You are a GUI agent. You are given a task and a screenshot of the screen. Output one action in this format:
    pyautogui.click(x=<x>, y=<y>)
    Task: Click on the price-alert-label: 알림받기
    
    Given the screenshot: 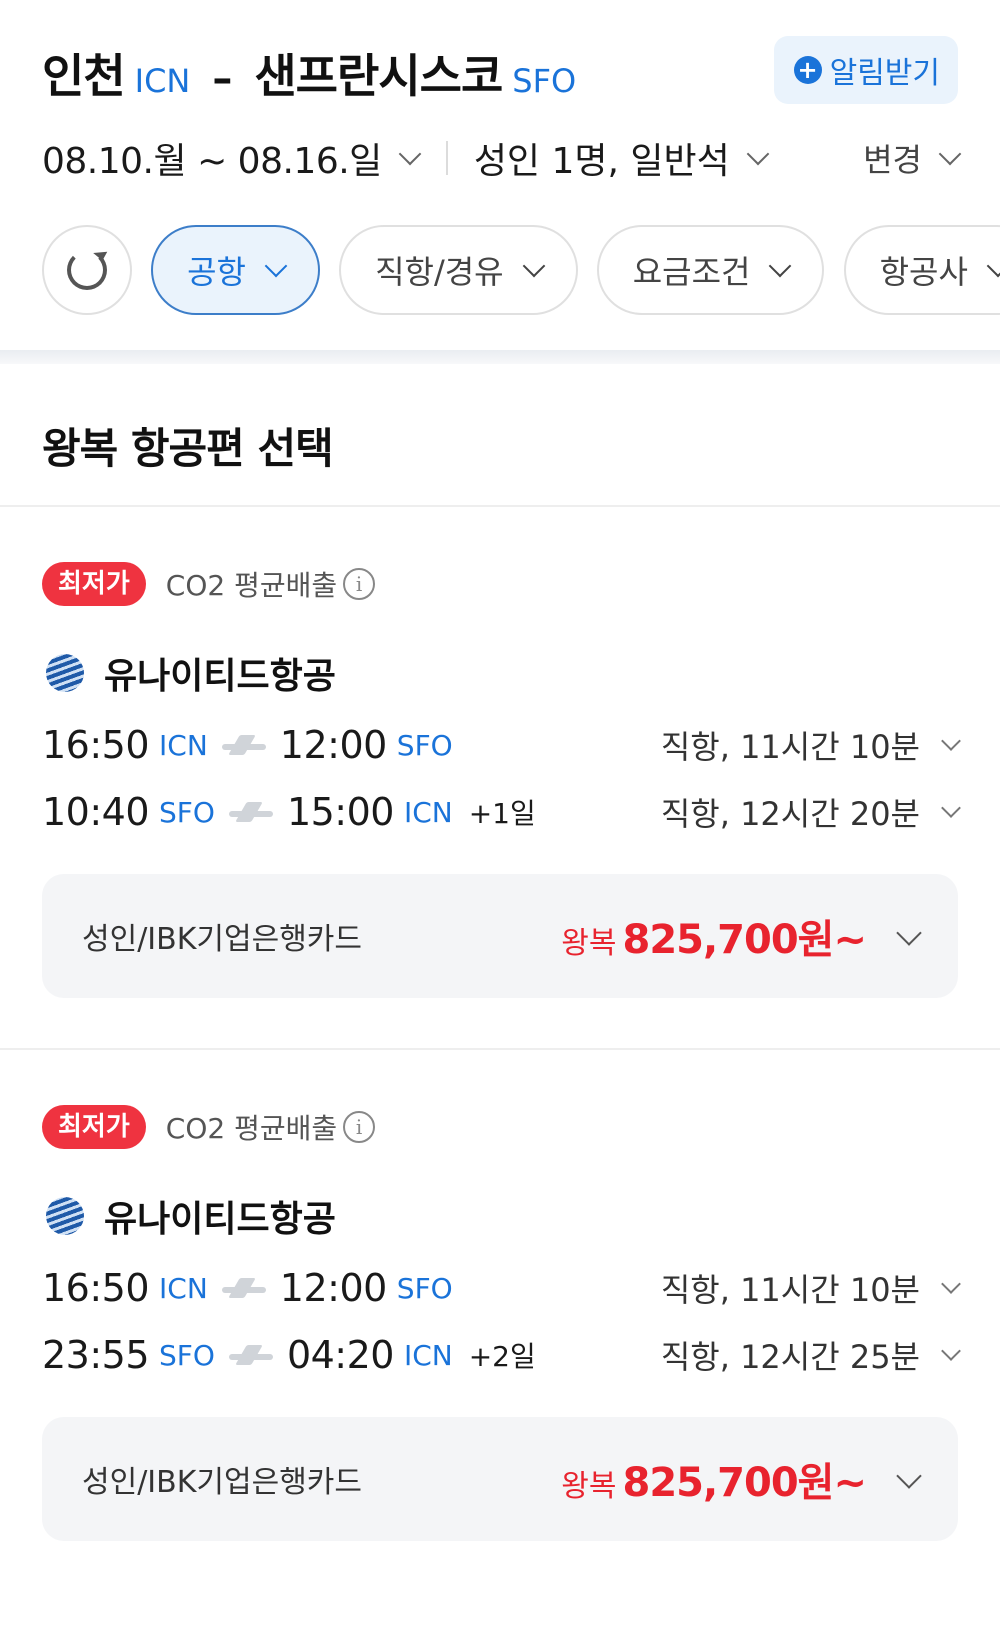 What is the action you would take?
    pyautogui.click(x=884, y=73)
    